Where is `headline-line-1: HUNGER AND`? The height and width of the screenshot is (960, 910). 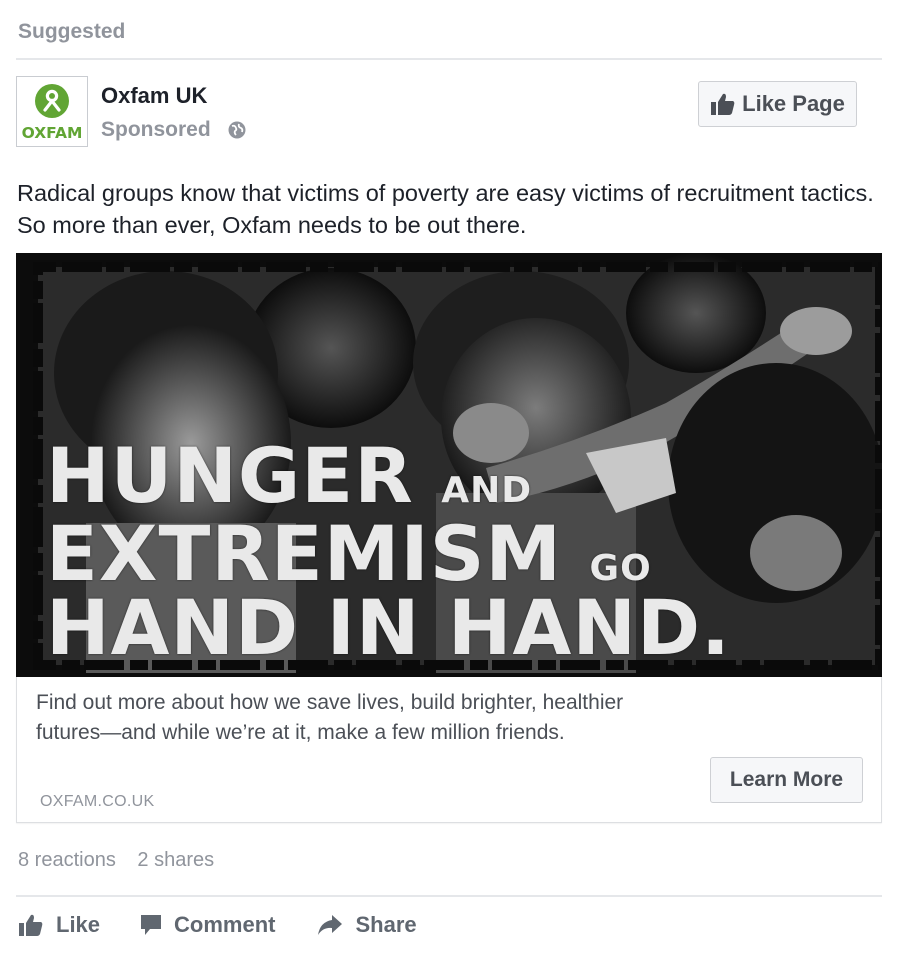
headline-line-1: HUNGER AND is located at coordinates (289, 475).